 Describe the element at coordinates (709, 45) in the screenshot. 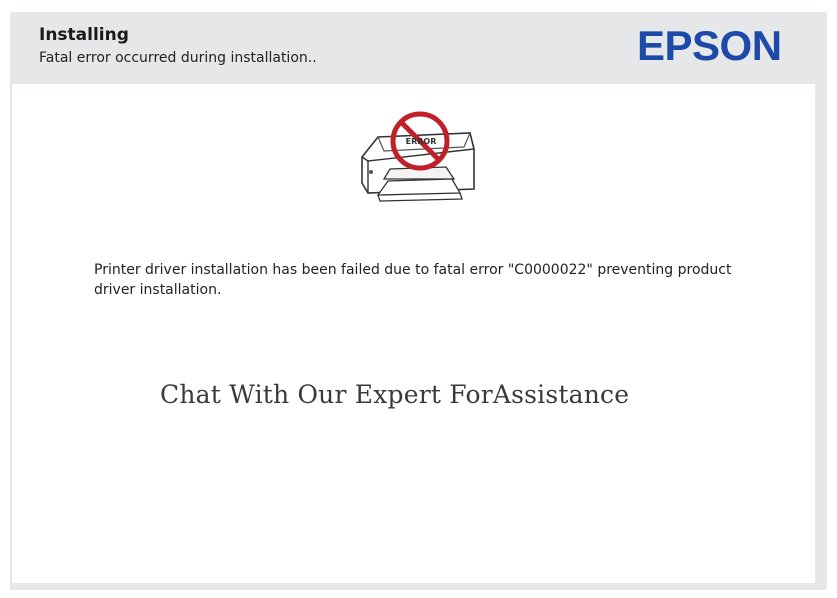

I see `epson-logo: EPSON` at that location.